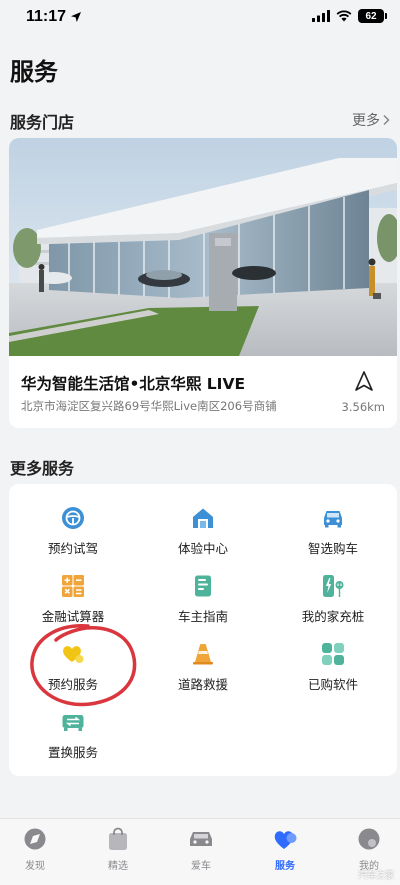  Describe the element at coordinates (333, 654) in the screenshot. I see `apps-grid-icon` at that location.